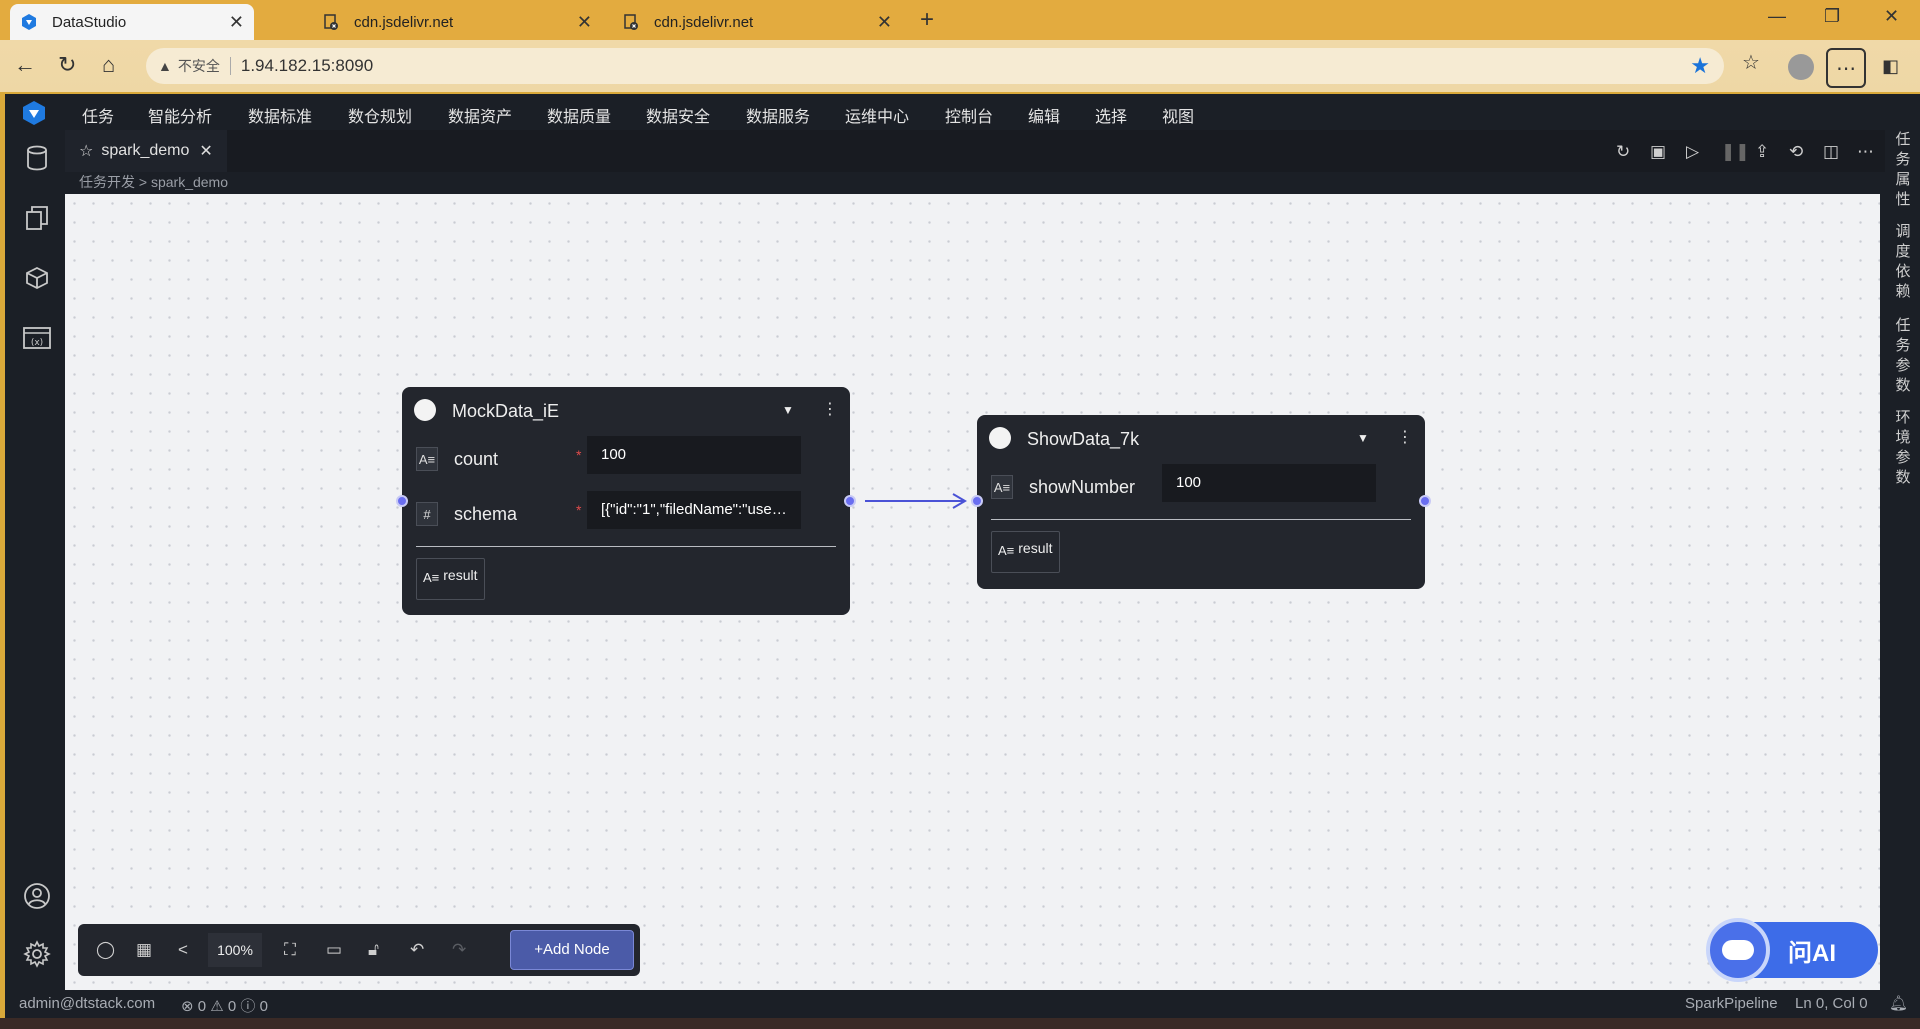  What do you see at coordinates (1898, 1003) in the screenshot?
I see `notification-bell-icon: 🔔︎` at bounding box center [1898, 1003].